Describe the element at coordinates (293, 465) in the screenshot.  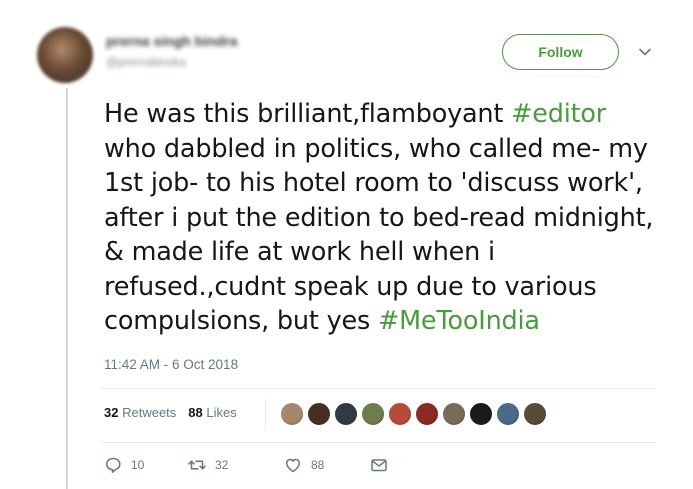
I see `heart-icon` at that location.